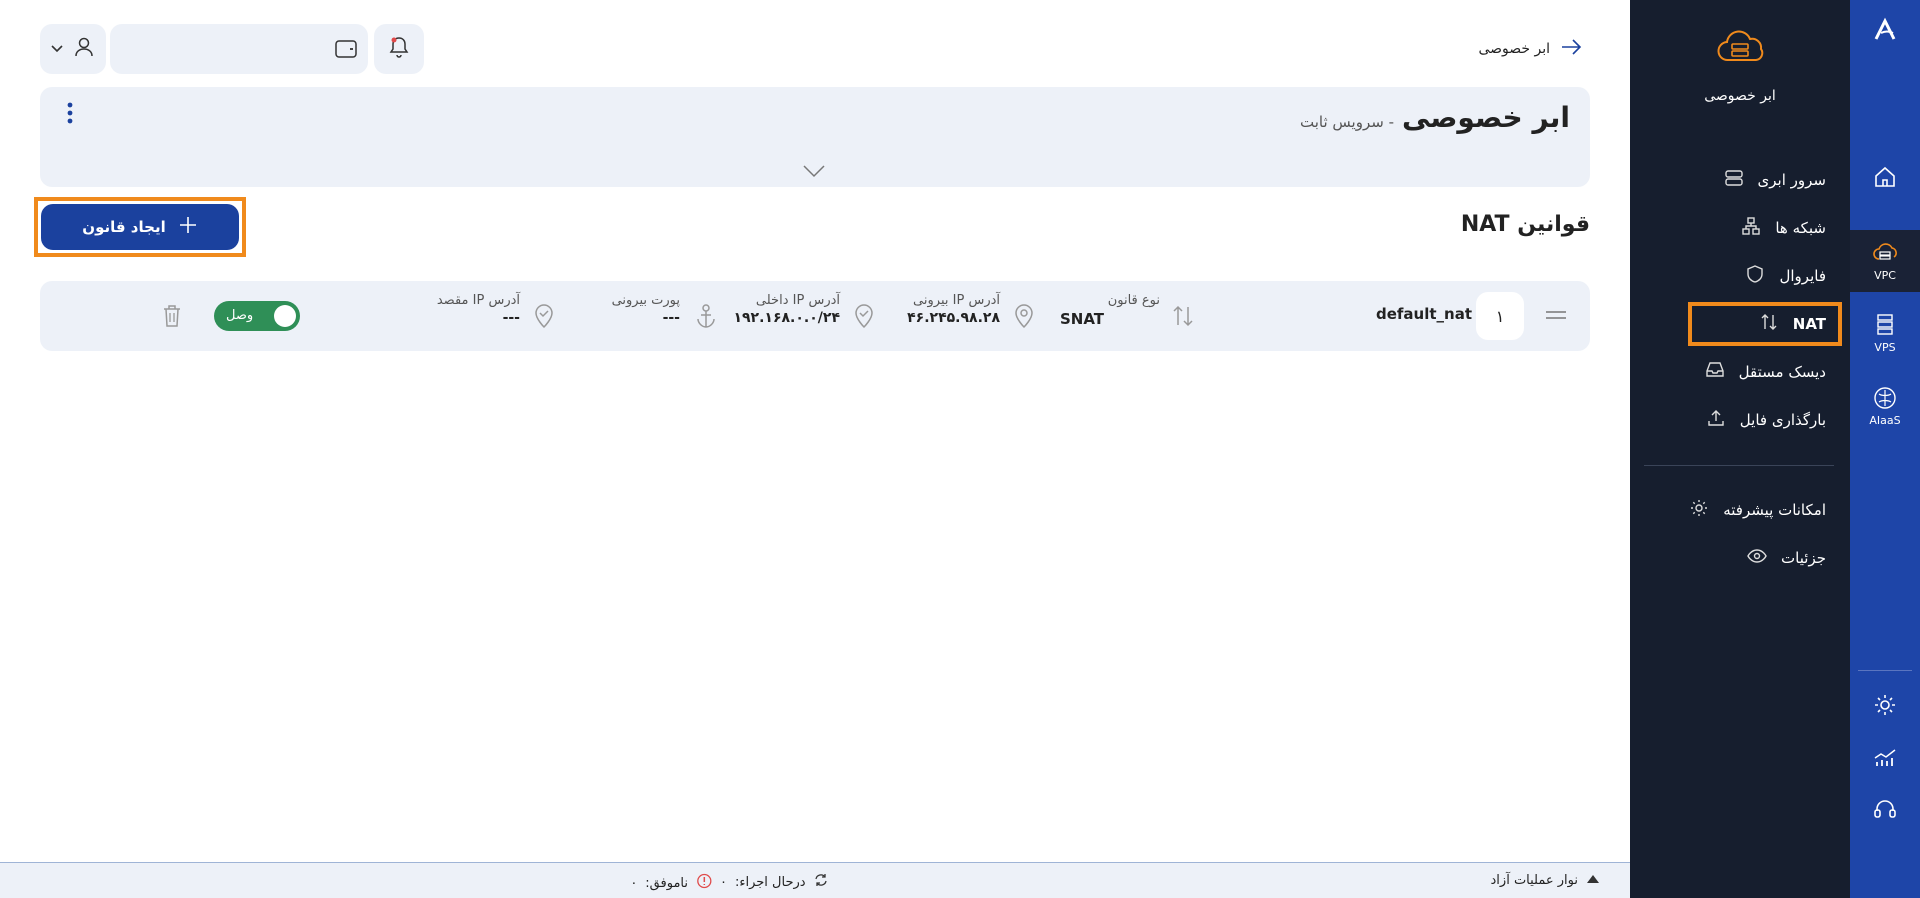 This screenshot has height=898, width=1920. I want to click on bell-icon, so click(399, 49).